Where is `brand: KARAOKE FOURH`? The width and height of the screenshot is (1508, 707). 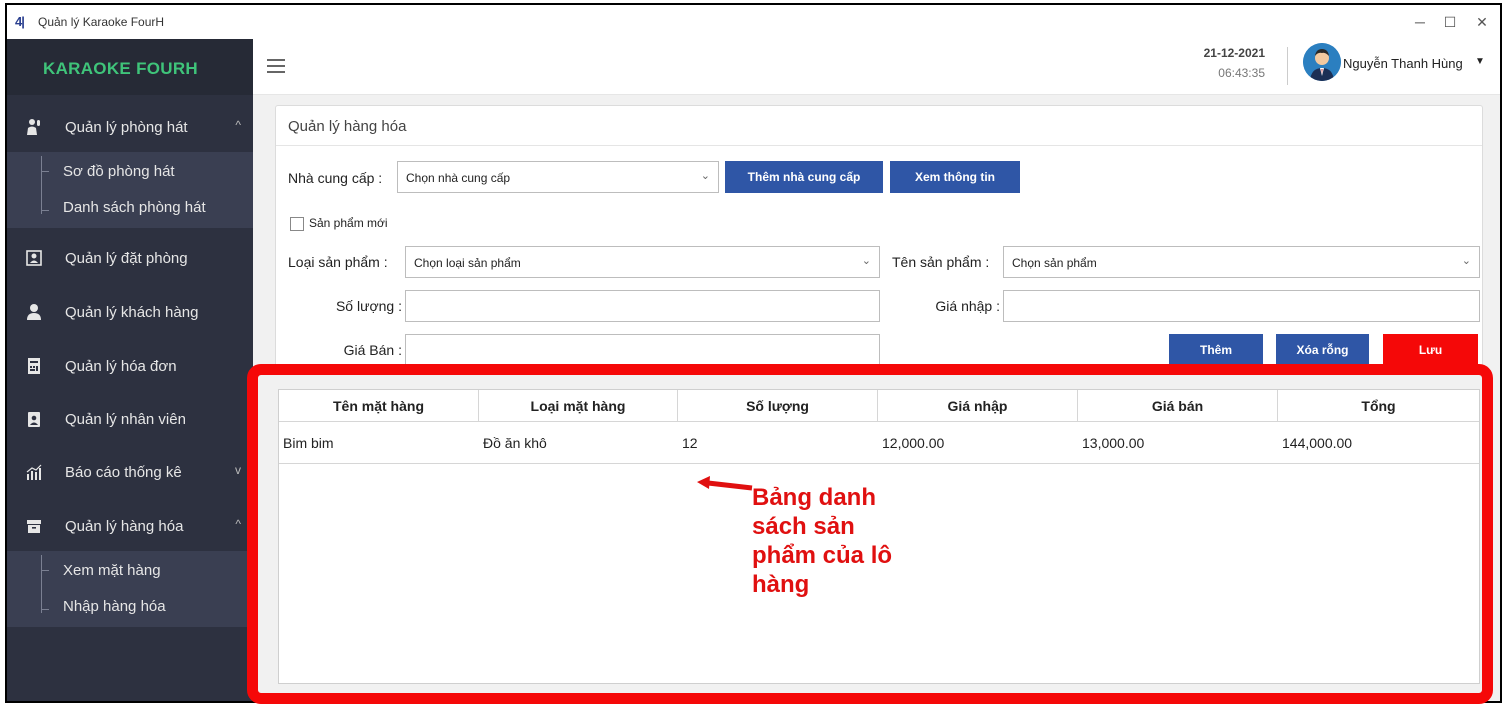 brand: KARAOKE FOURH is located at coordinates (130, 67).